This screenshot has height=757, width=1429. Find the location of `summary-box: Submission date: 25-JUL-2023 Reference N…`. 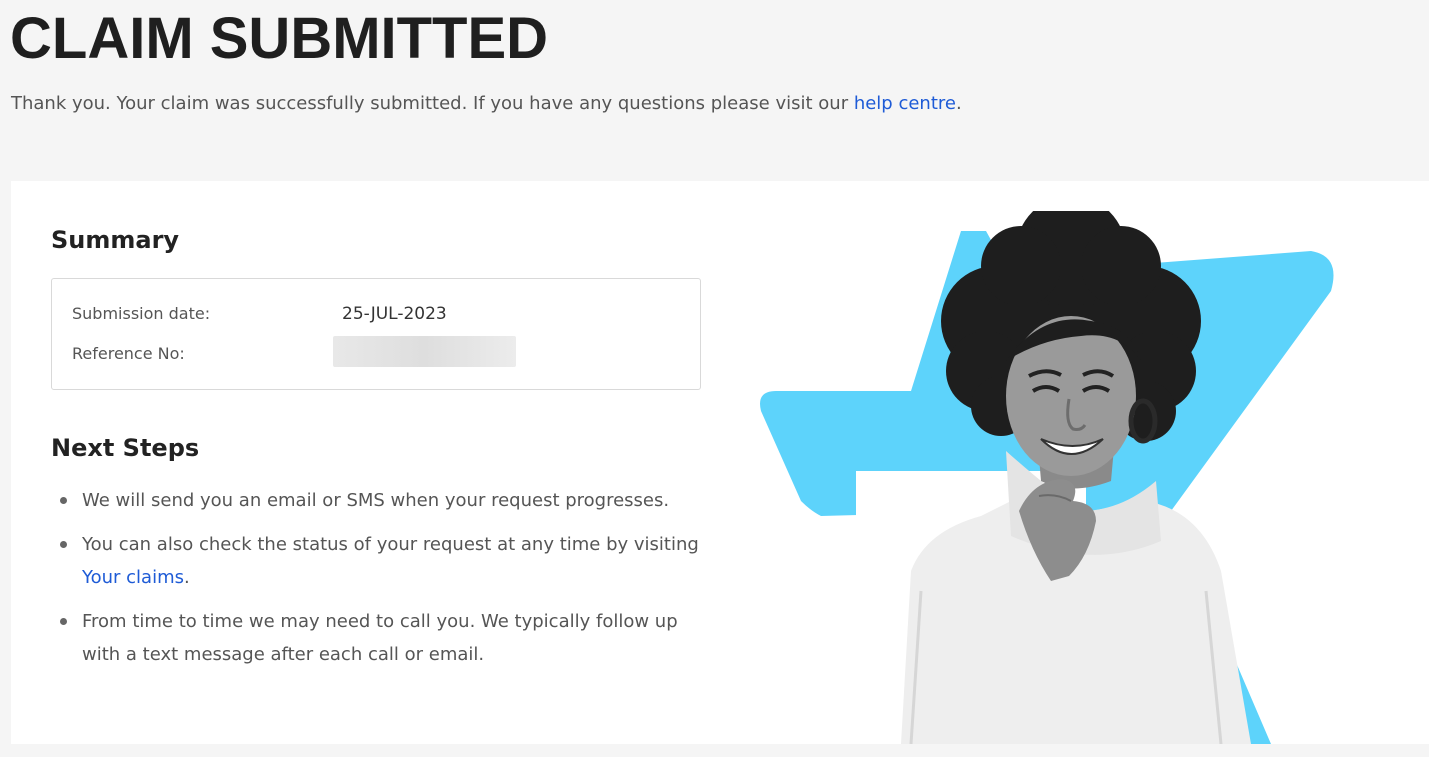

summary-box: Submission date: 25-JUL-2023 Reference N… is located at coordinates (376, 334).